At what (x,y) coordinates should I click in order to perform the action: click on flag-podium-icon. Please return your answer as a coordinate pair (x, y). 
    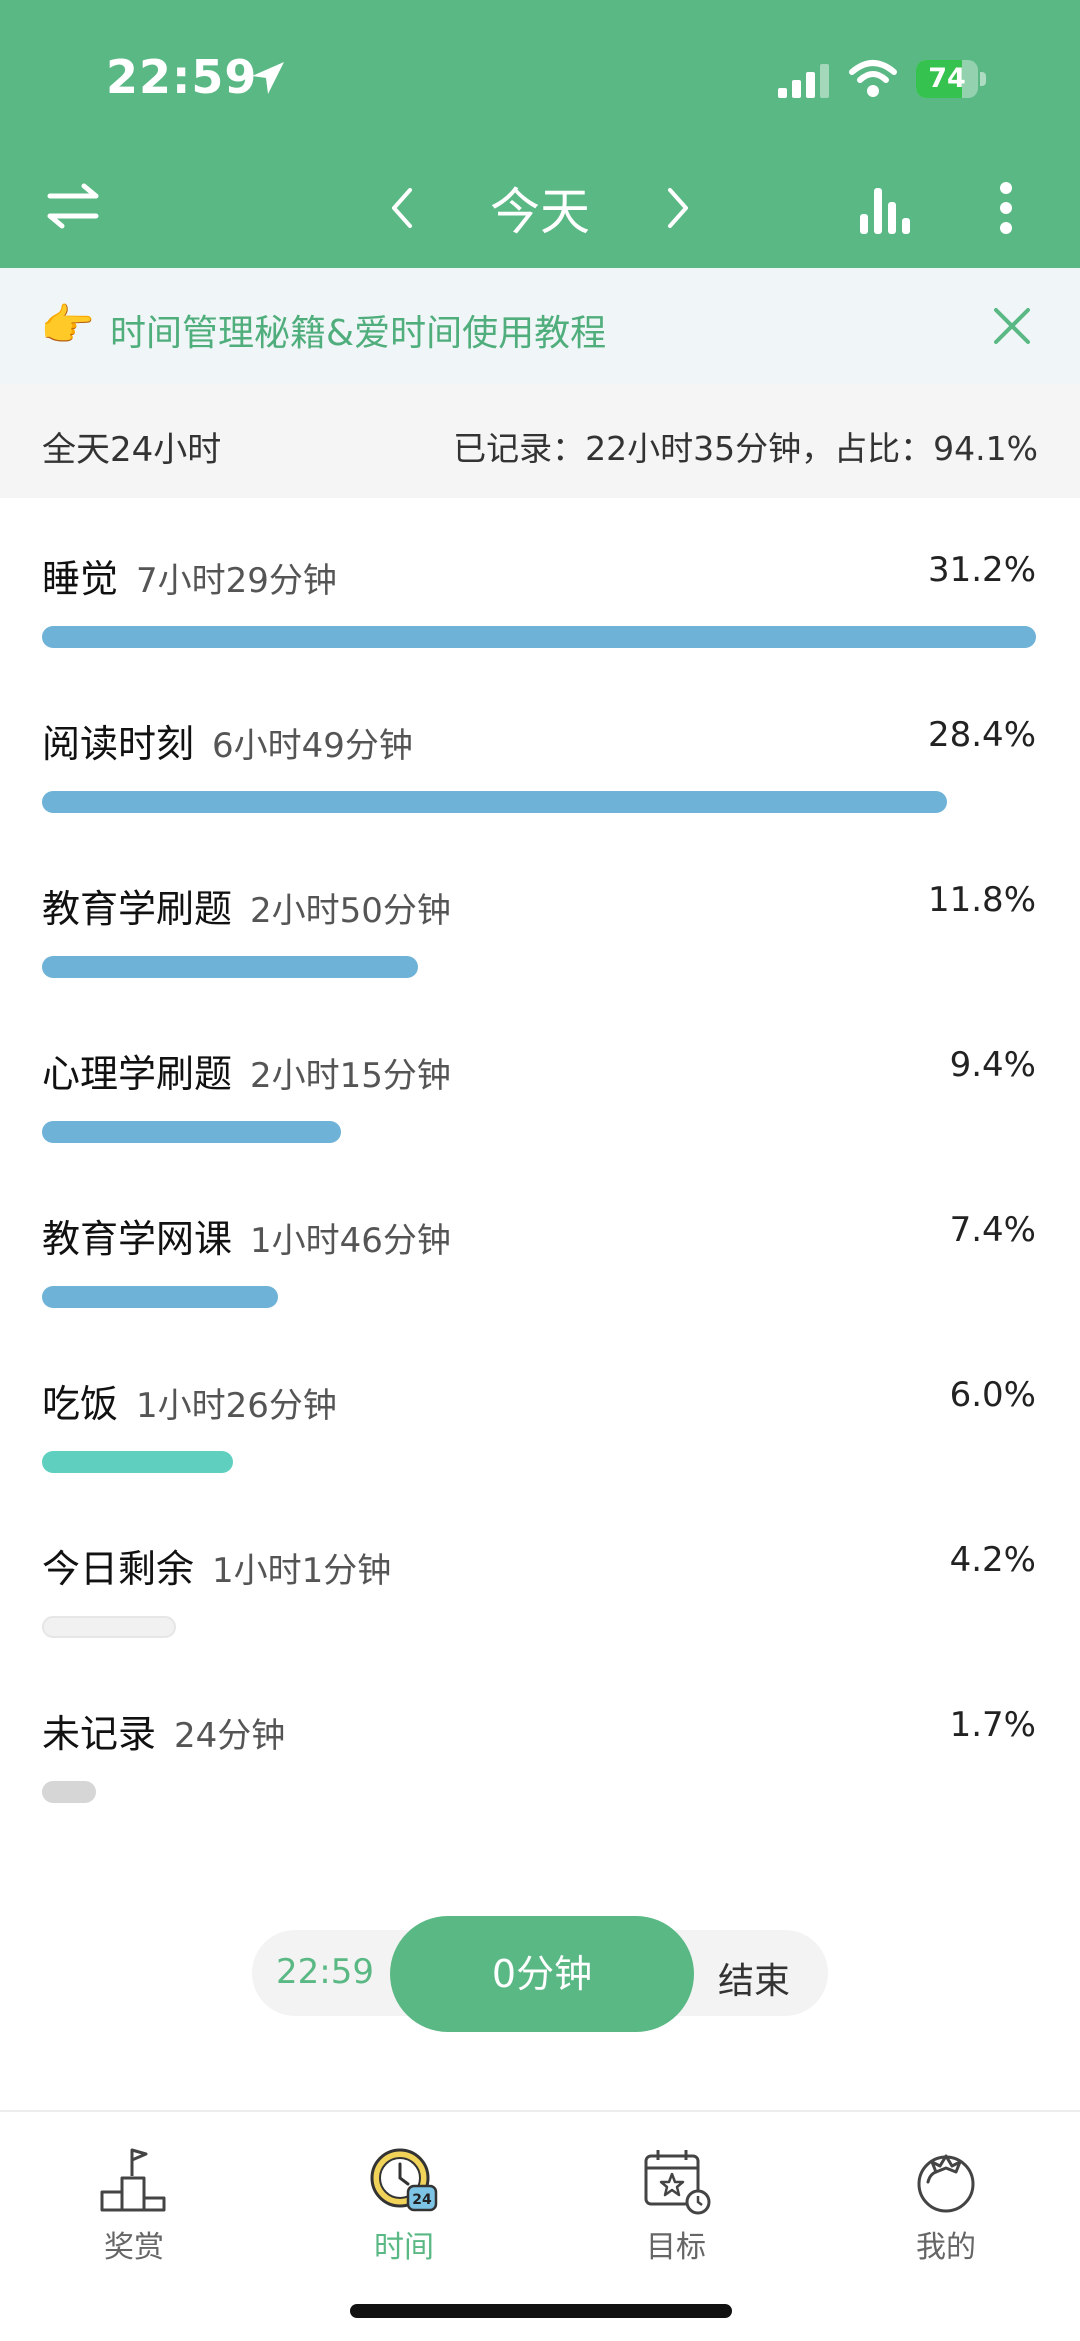
    Looking at the image, I should click on (133, 2180).